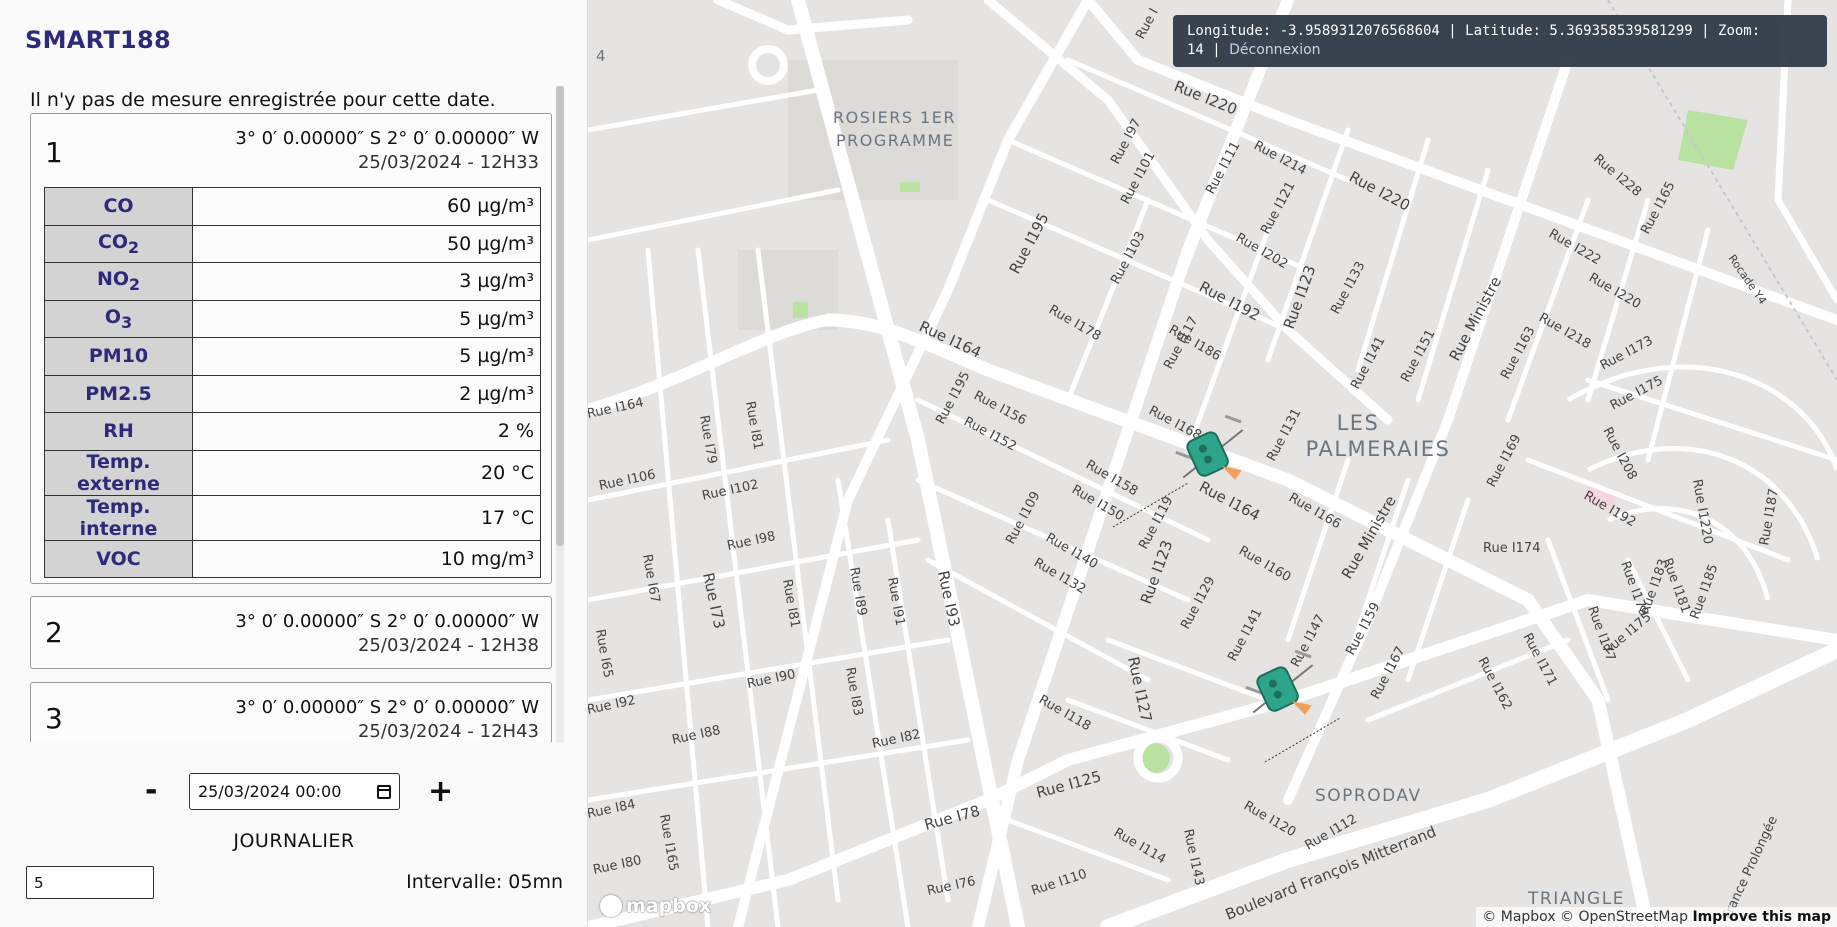 This screenshot has width=1837, height=927. What do you see at coordinates (366, 472) in the screenshot?
I see `measure-value: 20 °C` at bounding box center [366, 472].